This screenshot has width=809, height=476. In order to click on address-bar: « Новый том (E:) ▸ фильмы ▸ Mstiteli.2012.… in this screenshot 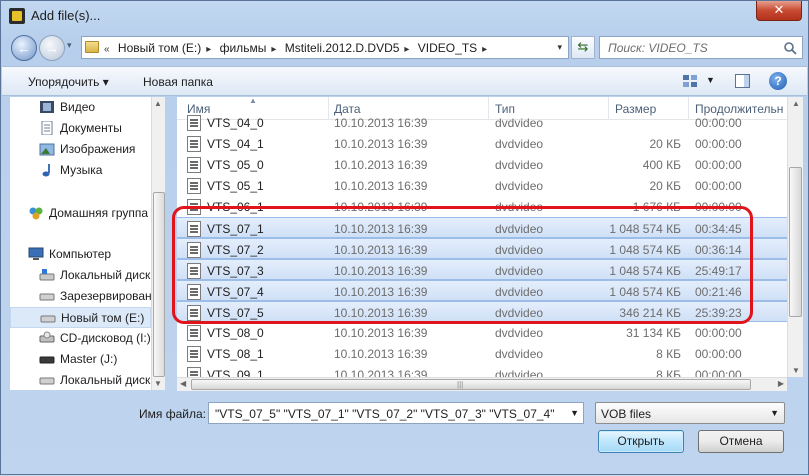, I will do `click(325, 47)`.